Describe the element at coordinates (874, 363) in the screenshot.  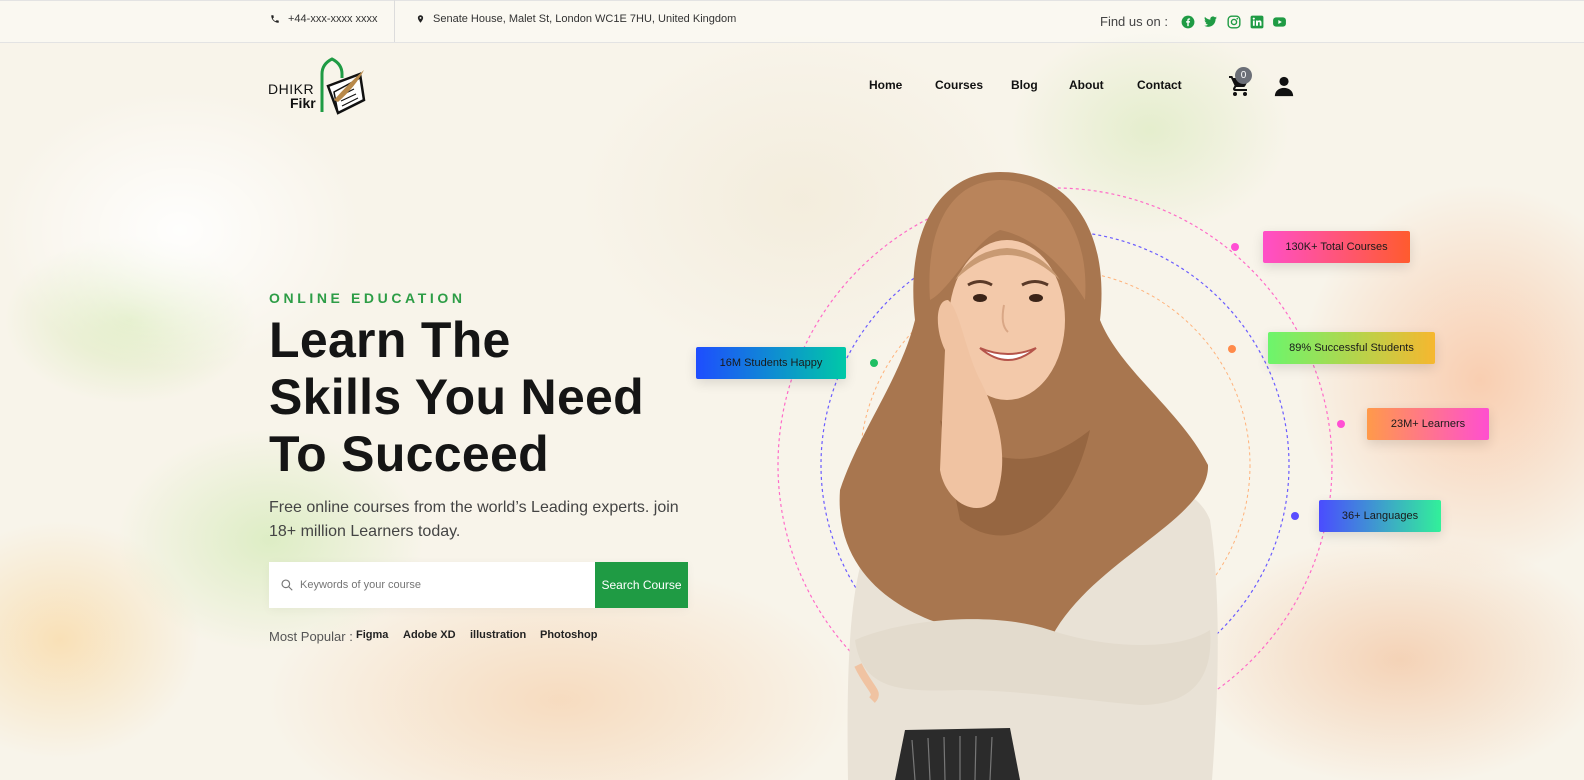
I see `stat-dot-students-happy` at that location.